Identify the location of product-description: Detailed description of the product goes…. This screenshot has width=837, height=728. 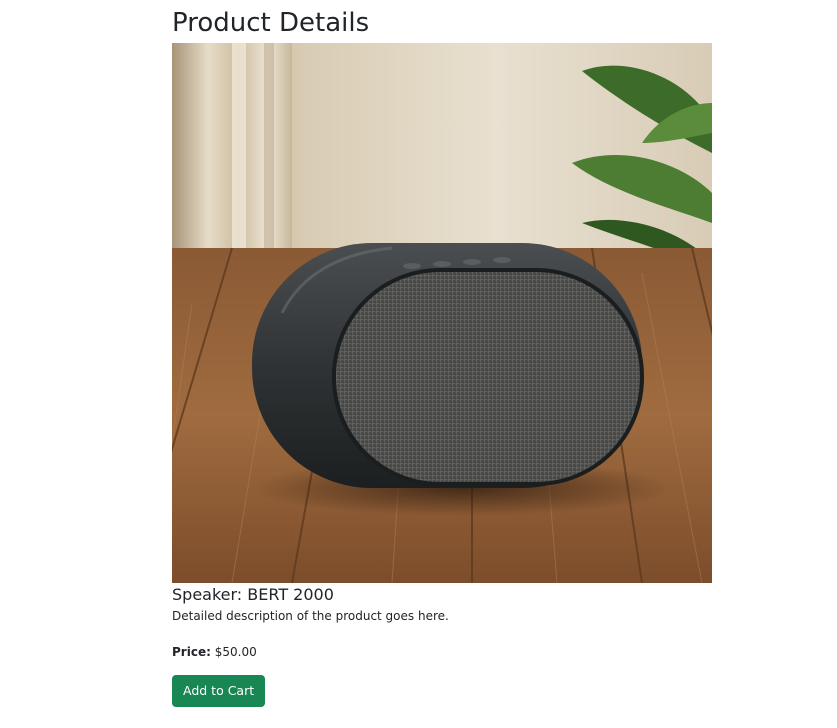
(310, 616).